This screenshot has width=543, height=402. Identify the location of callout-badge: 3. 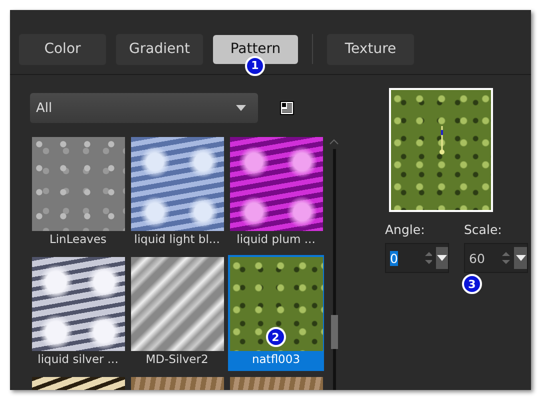
(472, 284).